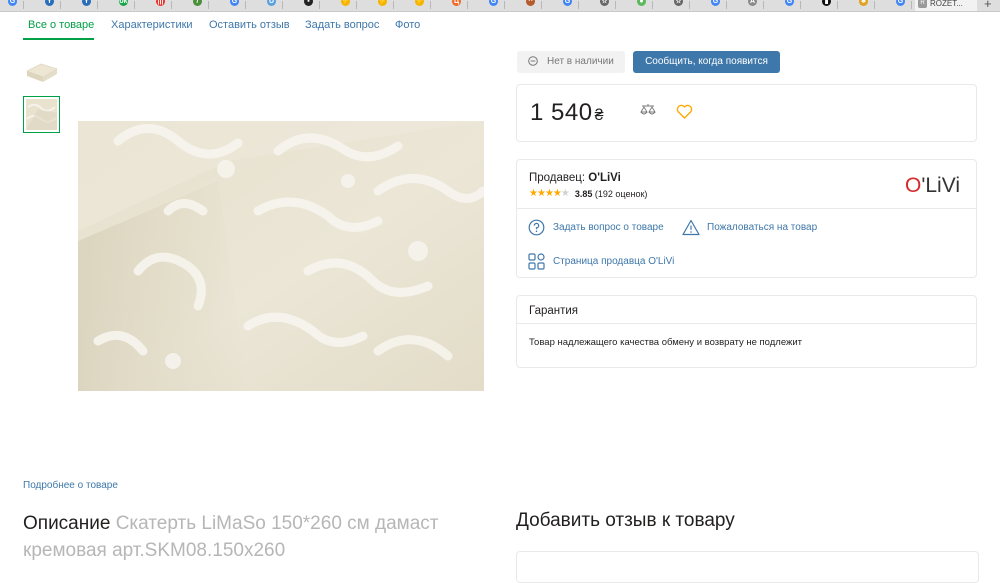 Image resolution: width=1000 pixels, height=583 pixels. I want to click on browser-tab: ▮, so click(826, 5).